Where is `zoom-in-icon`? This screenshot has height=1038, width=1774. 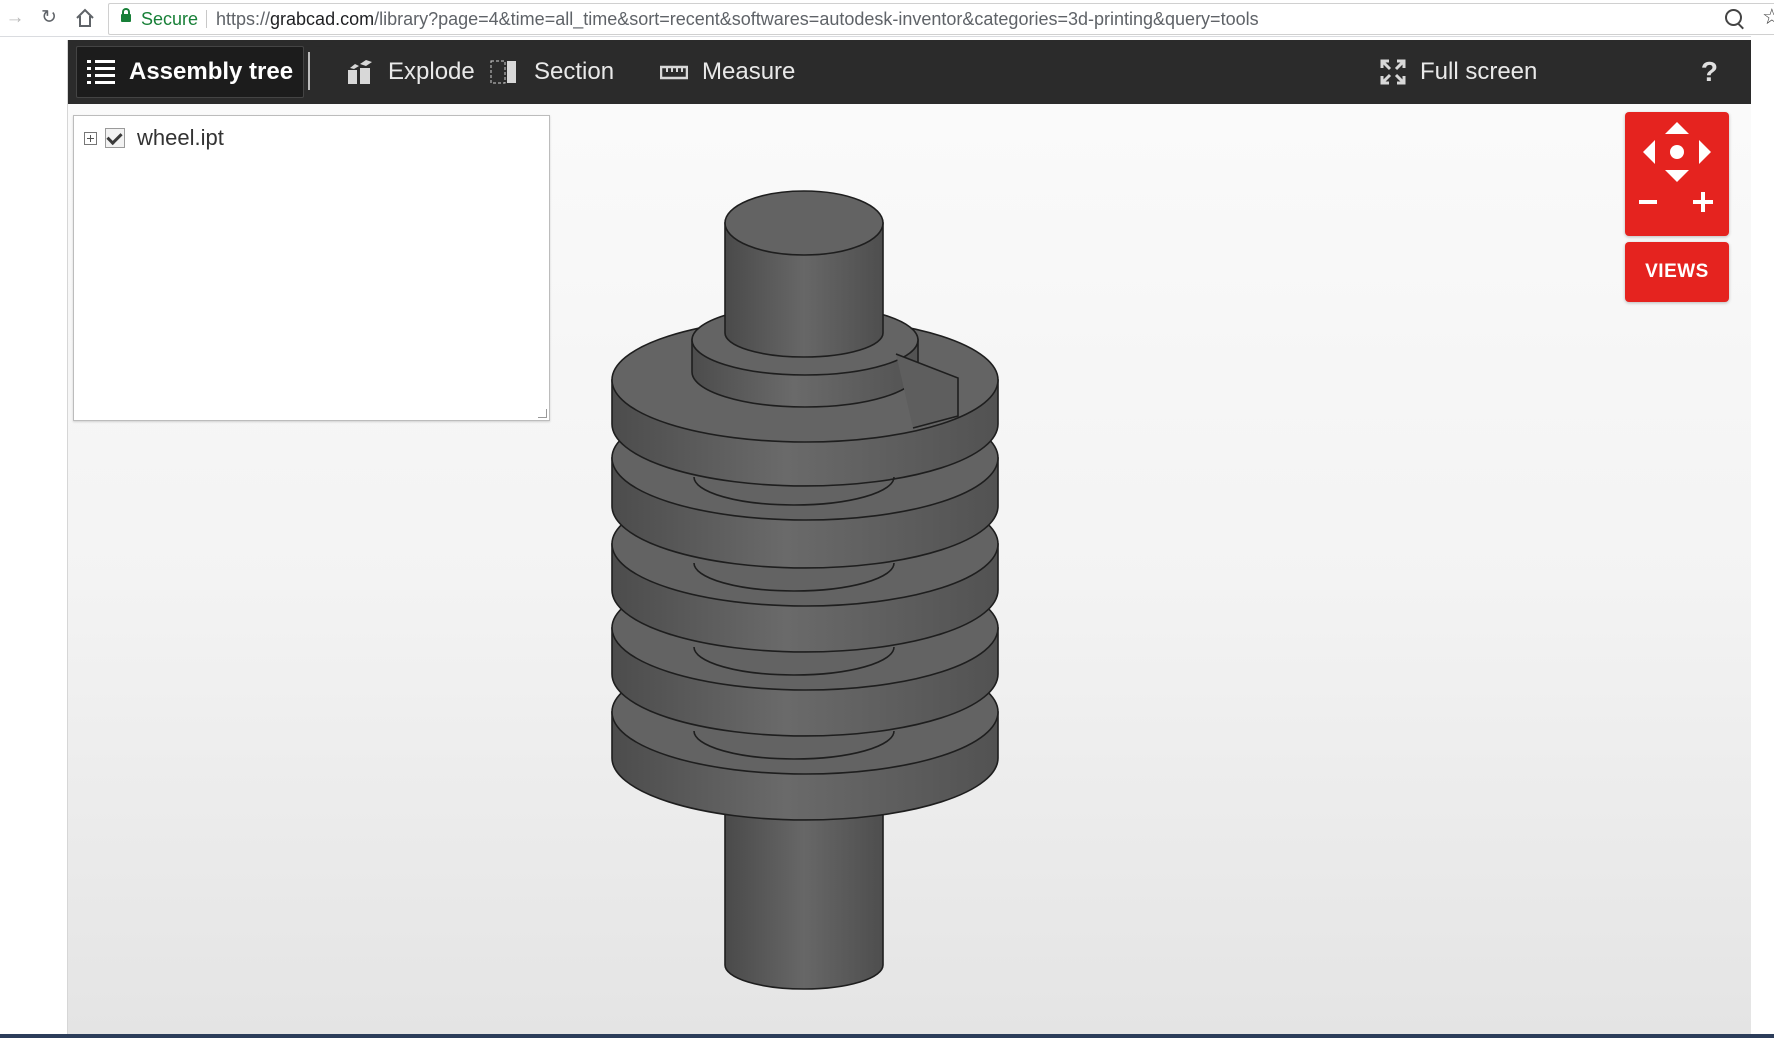
zoom-in-icon is located at coordinates (1703, 202).